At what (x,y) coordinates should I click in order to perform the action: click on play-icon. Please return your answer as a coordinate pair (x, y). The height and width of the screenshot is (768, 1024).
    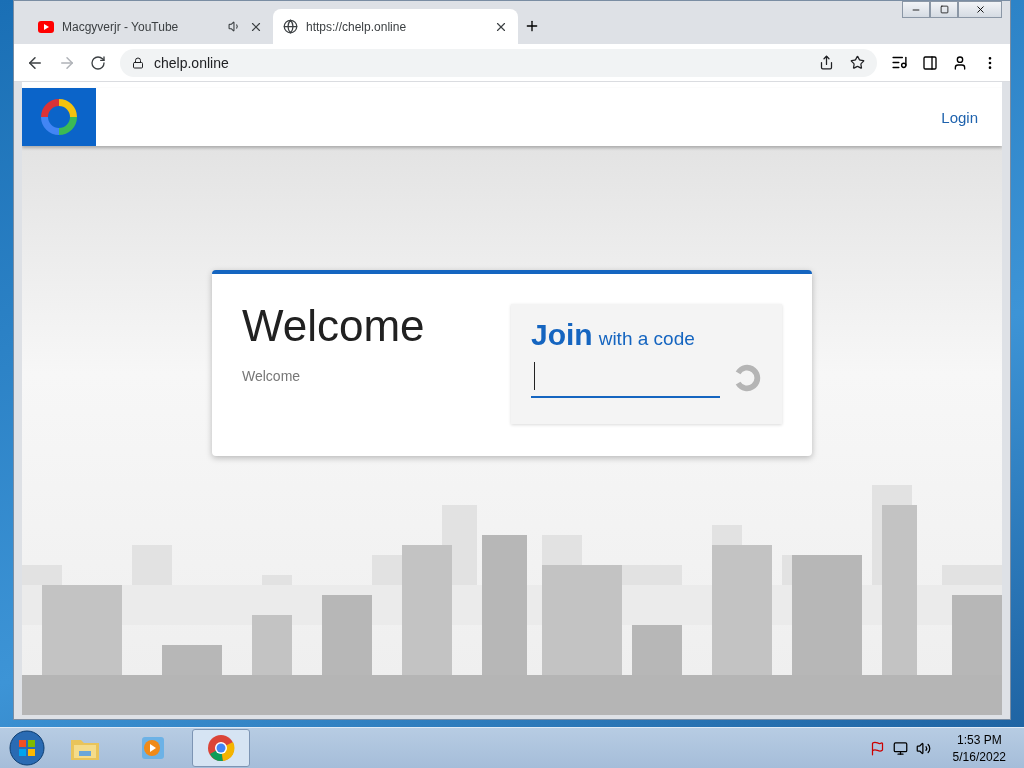
    Looking at the image, I should click on (153, 748).